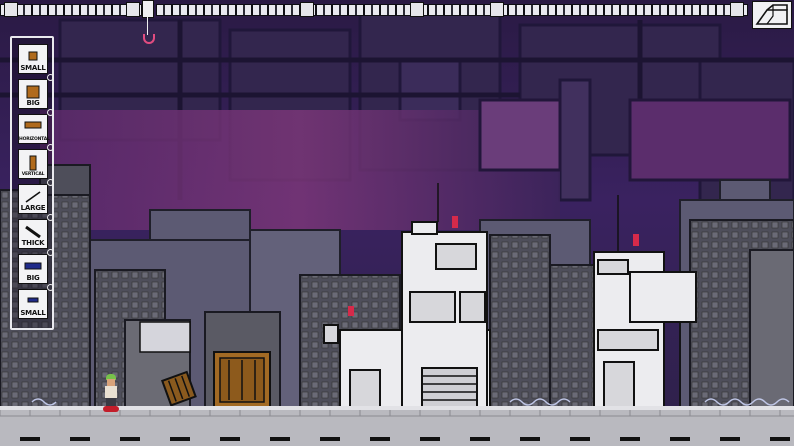 The image size is (794, 446). I want to click on crane-rope, so click(147, 26).